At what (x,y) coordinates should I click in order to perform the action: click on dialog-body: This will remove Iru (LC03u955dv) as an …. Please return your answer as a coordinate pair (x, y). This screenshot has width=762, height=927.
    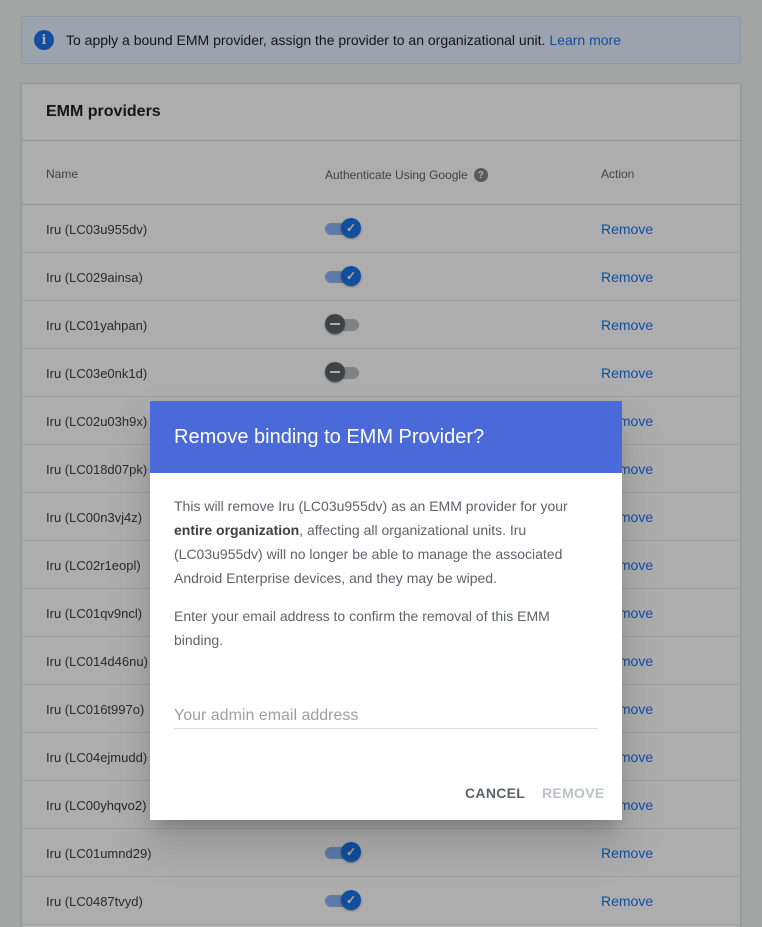
    Looking at the image, I should click on (386, 562).